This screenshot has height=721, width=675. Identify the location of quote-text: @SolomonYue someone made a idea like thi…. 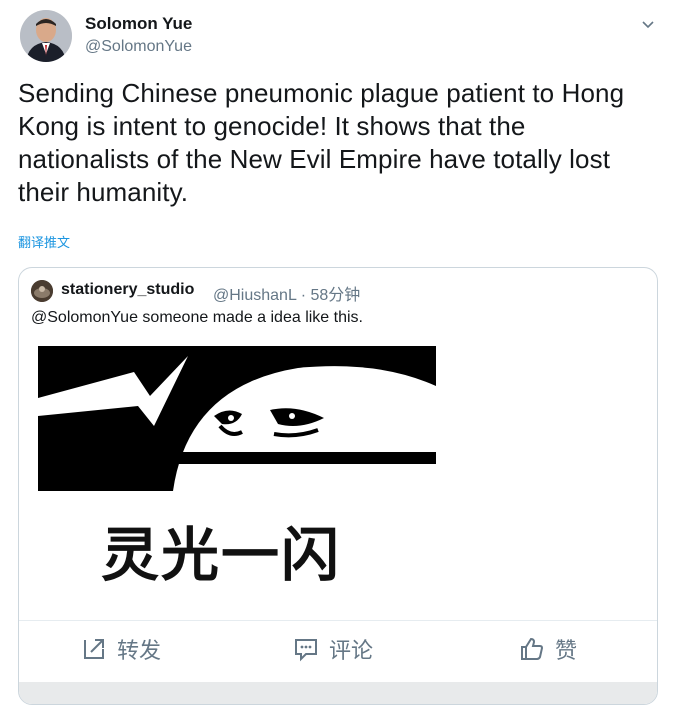
(197, 317).